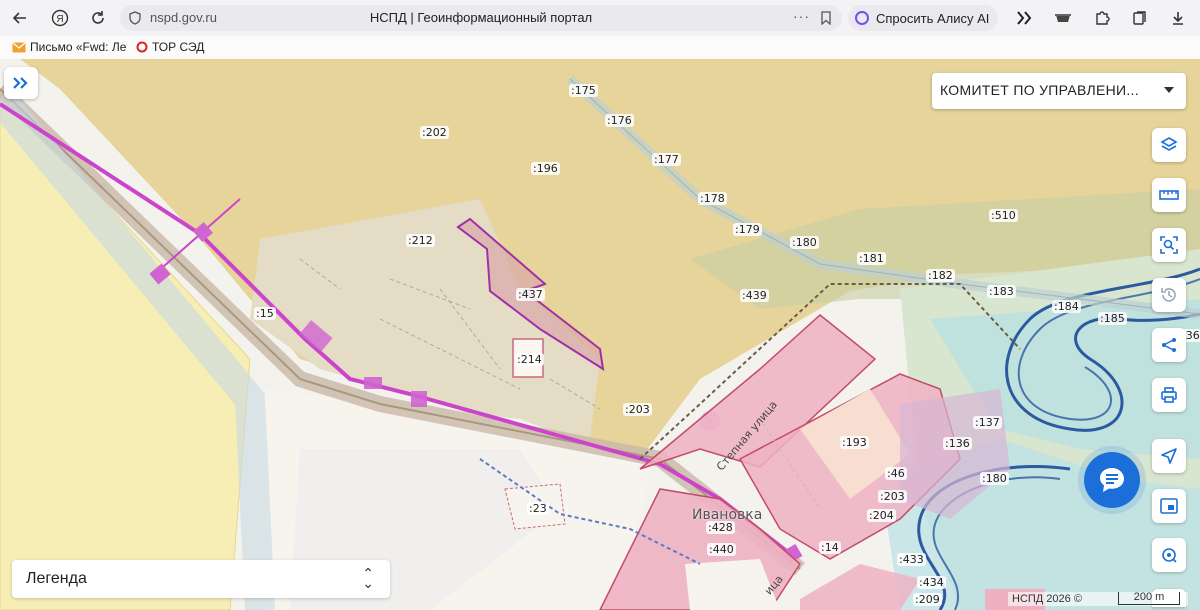  I want to click on parcel-label: :46, so click(896, 473).